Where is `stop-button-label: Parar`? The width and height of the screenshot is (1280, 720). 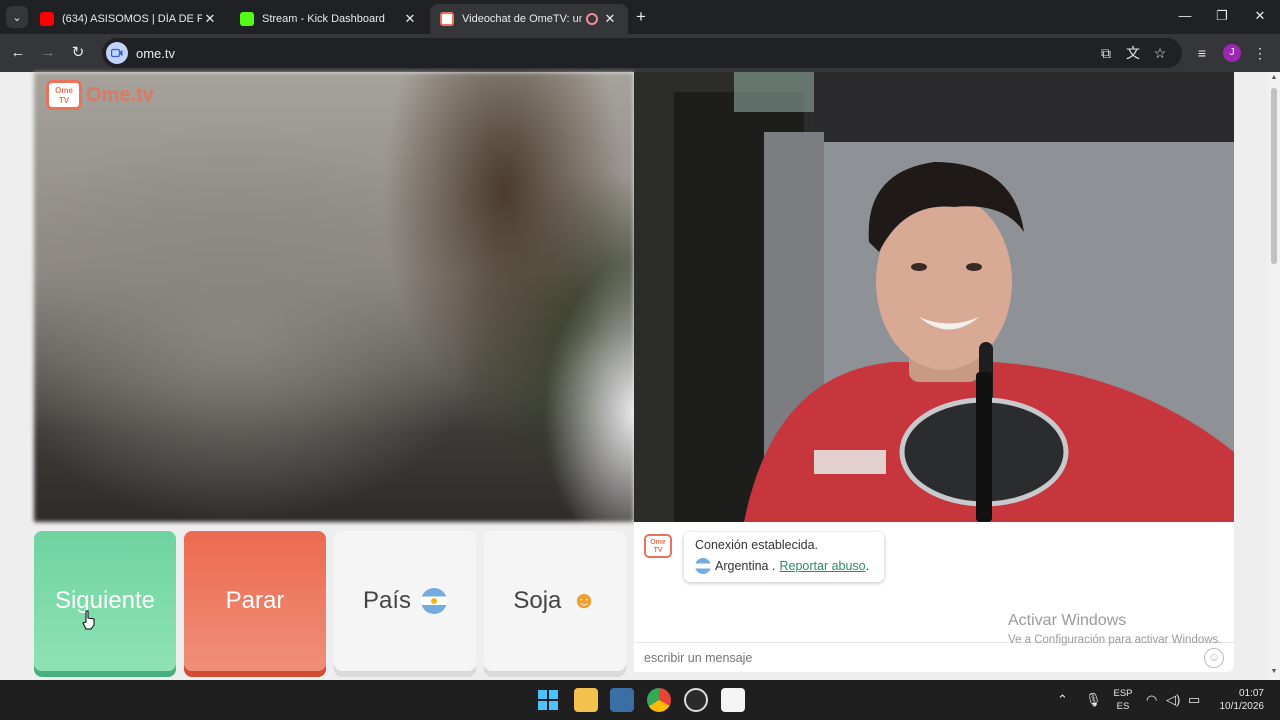
stop-button-label: Parar is located at coordinates (255, 600).